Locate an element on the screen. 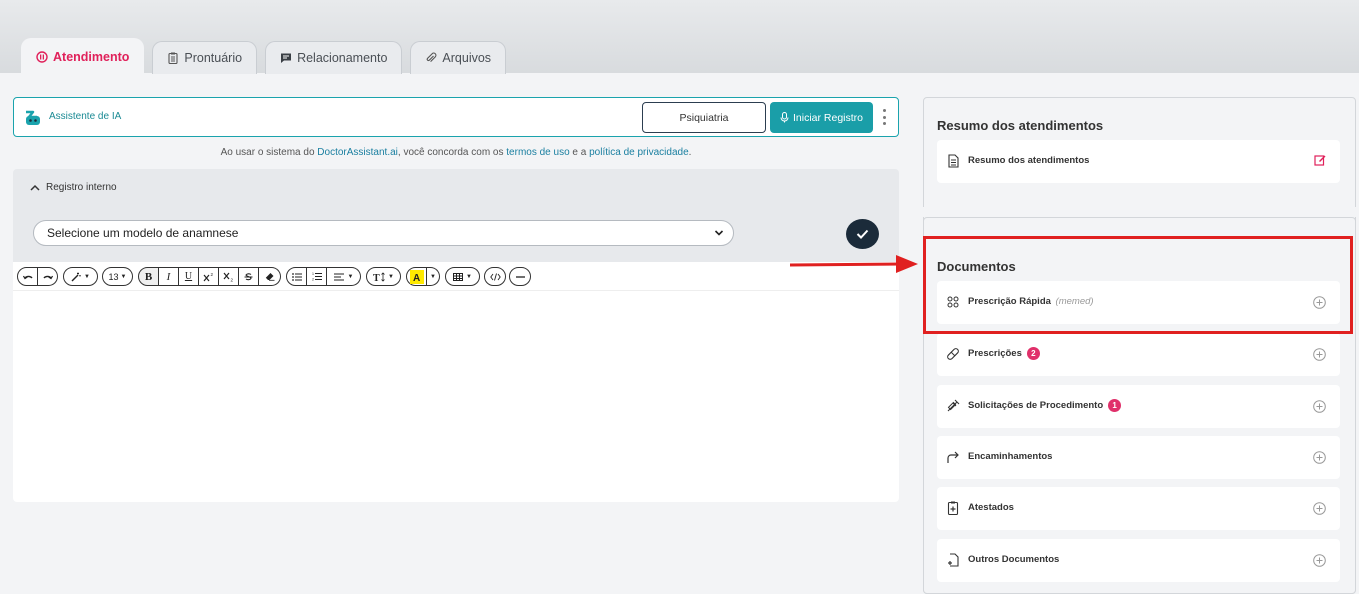  table-icon is located at coordinates (458, 276).